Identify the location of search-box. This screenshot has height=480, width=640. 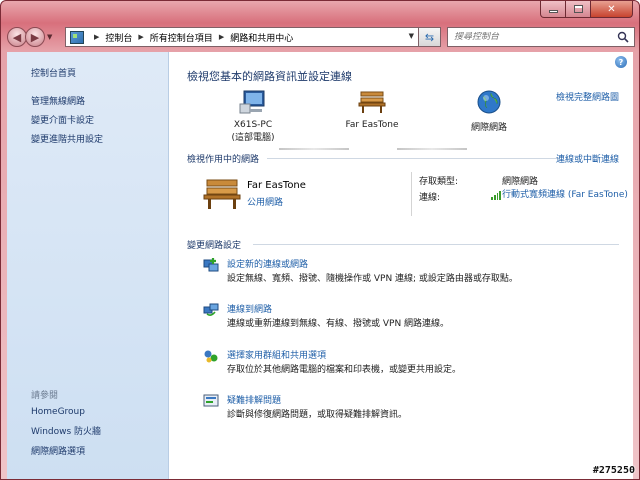
(541, 37).